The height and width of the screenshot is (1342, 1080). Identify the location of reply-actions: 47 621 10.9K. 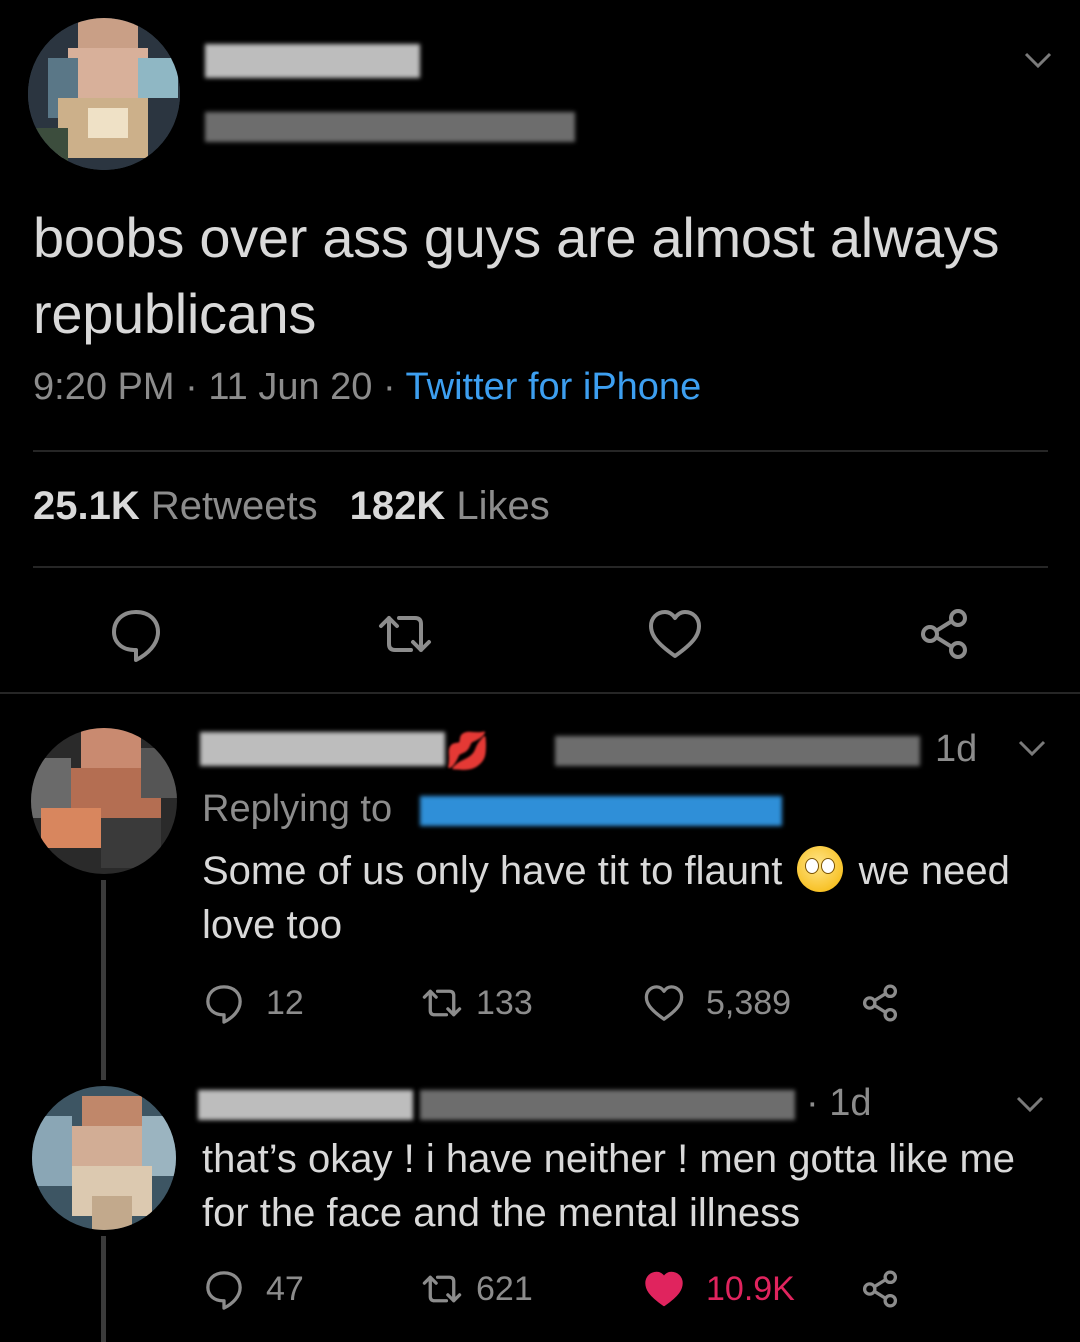
(562, 1289).